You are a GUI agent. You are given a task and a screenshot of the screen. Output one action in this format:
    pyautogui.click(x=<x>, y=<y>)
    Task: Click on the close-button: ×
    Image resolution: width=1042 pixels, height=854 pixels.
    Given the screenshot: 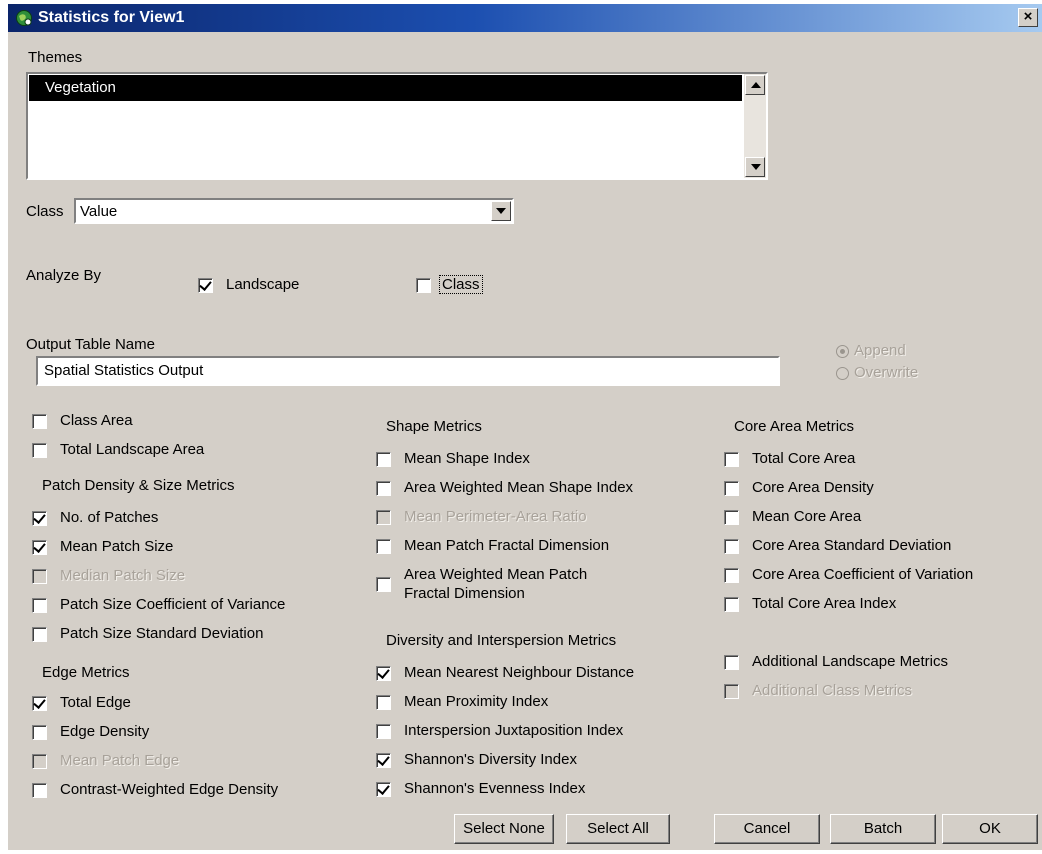 What is the action you would take?
    pyautogui.click(x=1028, y=17)
    